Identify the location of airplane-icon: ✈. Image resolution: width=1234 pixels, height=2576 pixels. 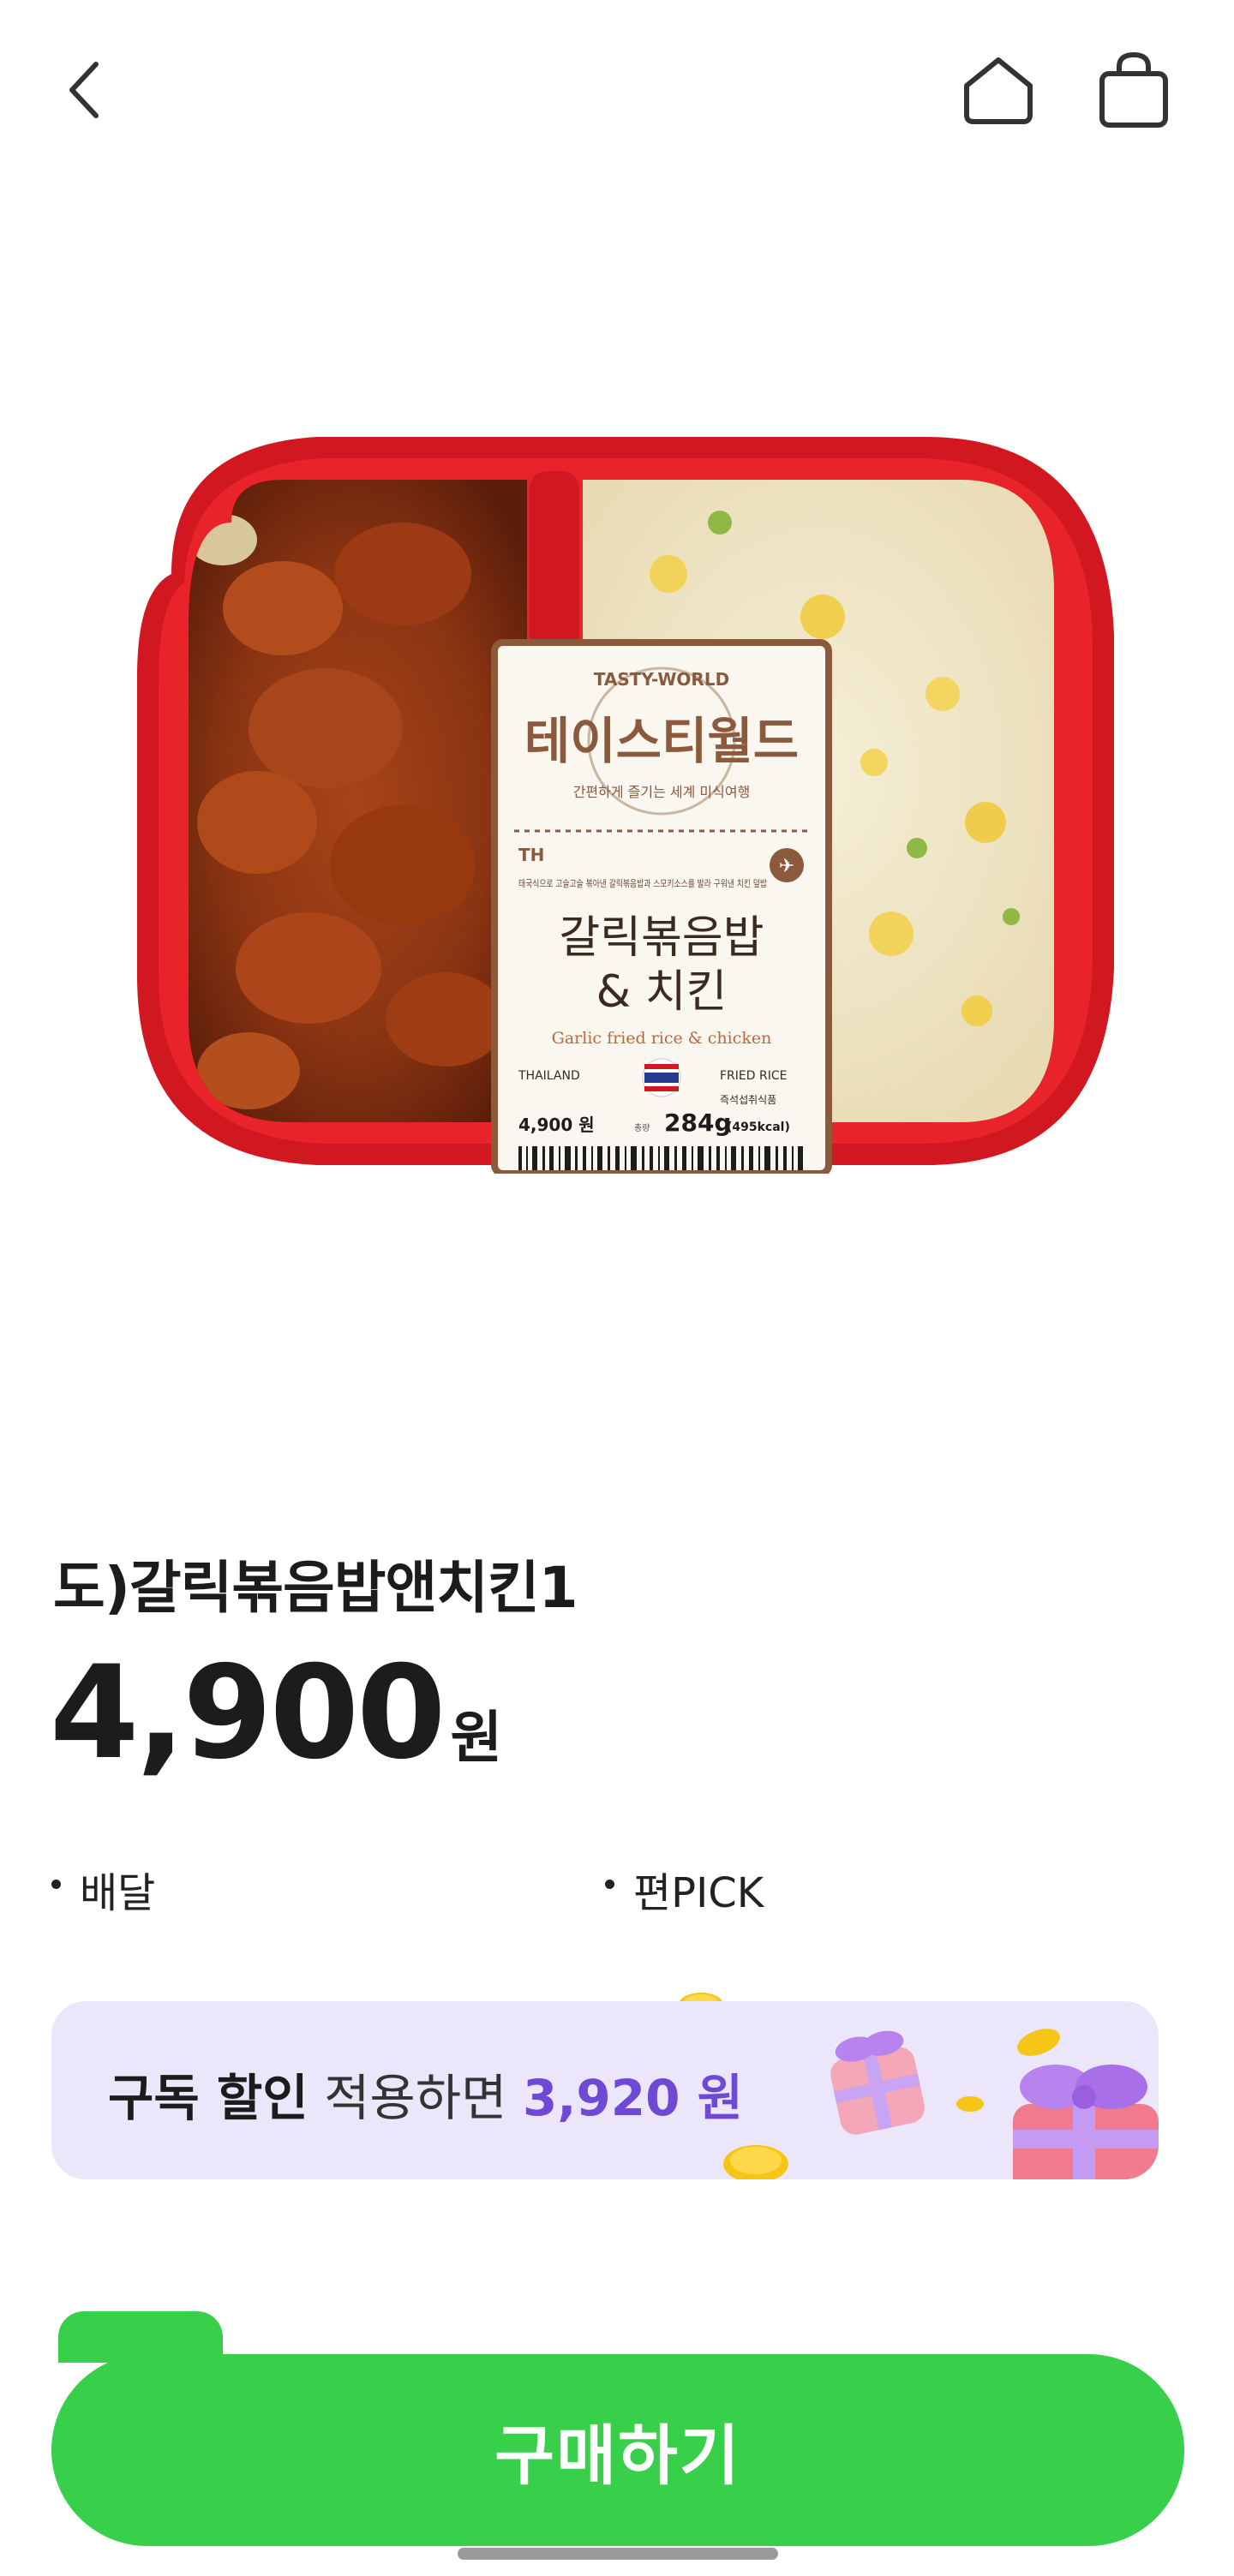
(786, 867).